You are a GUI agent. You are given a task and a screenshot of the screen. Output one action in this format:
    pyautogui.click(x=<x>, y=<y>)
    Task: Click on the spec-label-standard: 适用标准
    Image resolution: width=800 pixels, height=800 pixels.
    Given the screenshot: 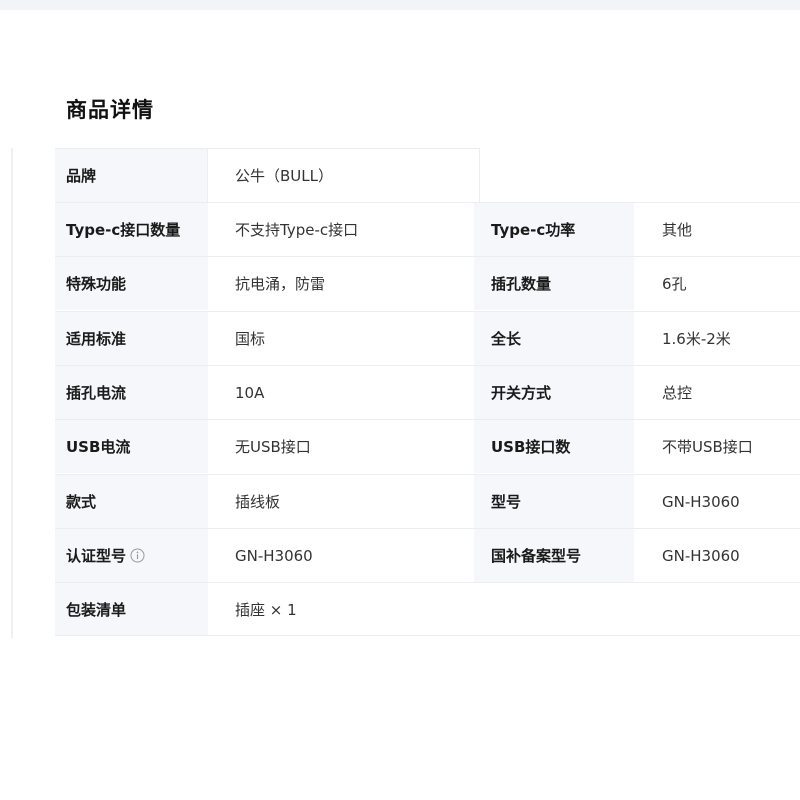 What is the action you would take?
    pyautogui.click(x=131, y=338)
    